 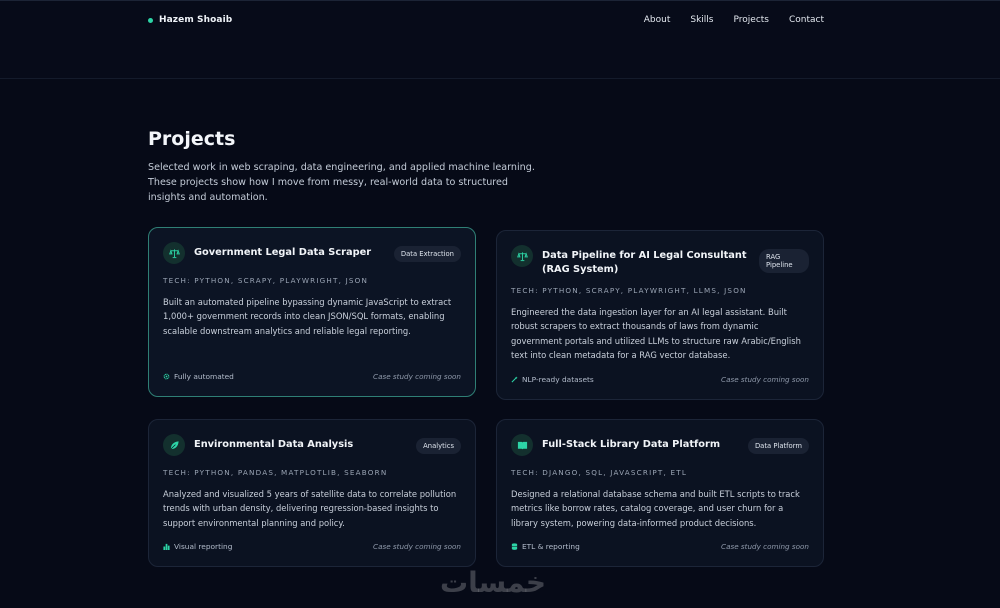 I want to click on book-icon, so click(x=522, y=445).